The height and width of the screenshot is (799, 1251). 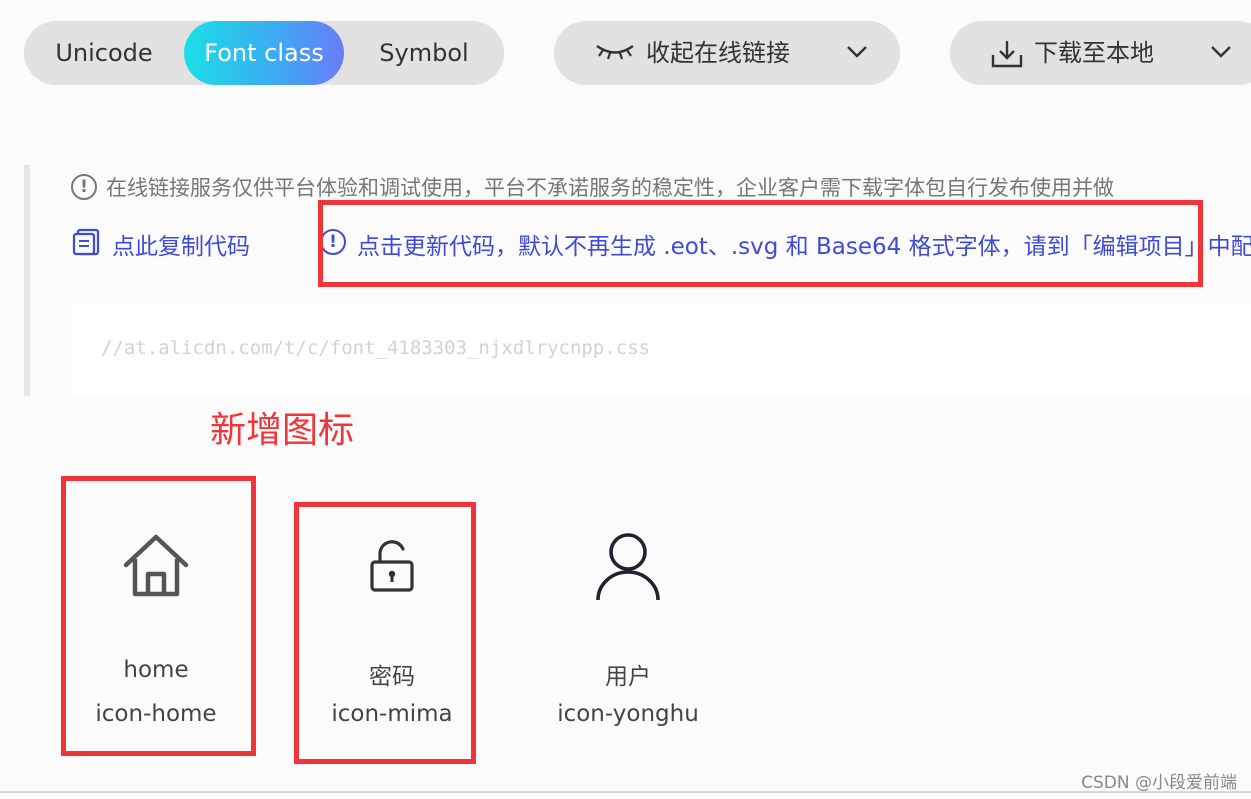 I want to click on tab-unicode: Unicode, so click(x=104, y=53).